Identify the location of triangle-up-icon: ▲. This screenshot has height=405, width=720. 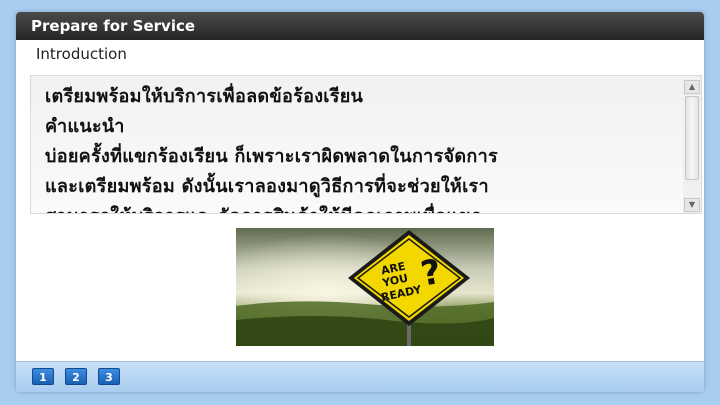
(692, 86).